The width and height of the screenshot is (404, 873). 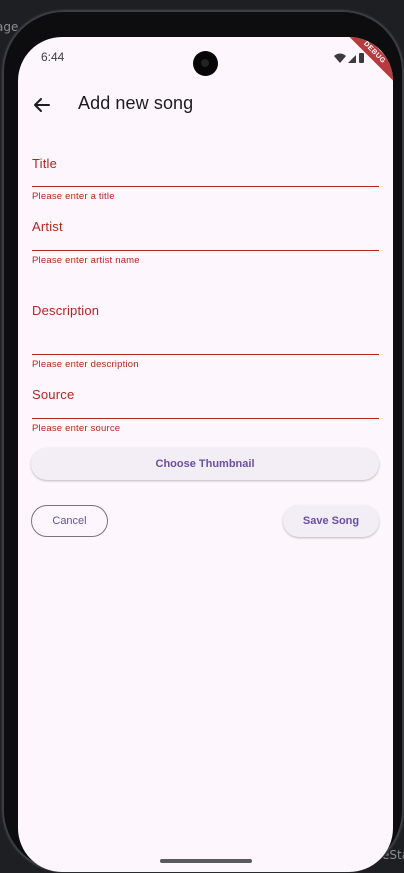 What do you see at coordinates (205, 354) in the screenshot?
I see `description-field-underline` at bounding box center [205, 354].